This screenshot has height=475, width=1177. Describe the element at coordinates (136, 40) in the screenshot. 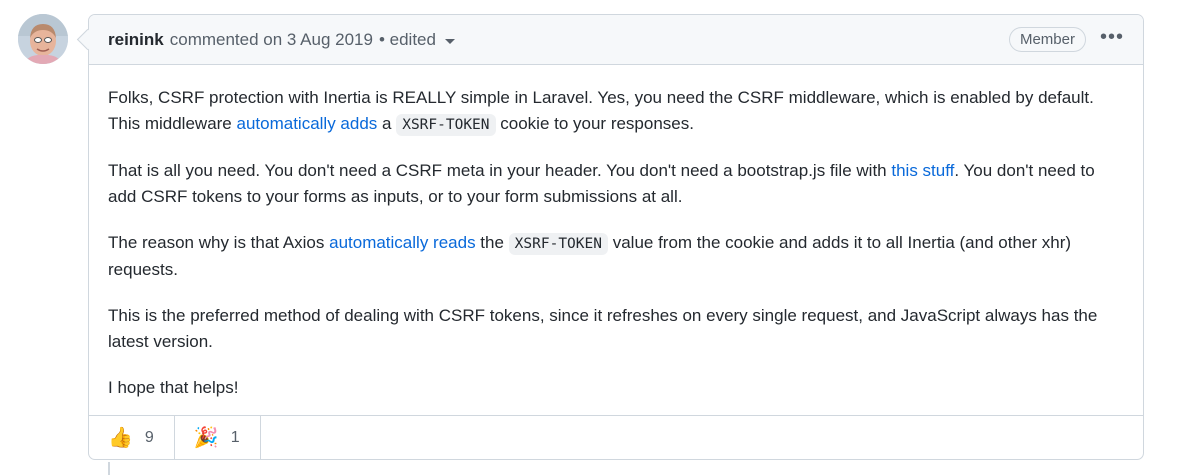

I see `comment-author: reinink` at that location.